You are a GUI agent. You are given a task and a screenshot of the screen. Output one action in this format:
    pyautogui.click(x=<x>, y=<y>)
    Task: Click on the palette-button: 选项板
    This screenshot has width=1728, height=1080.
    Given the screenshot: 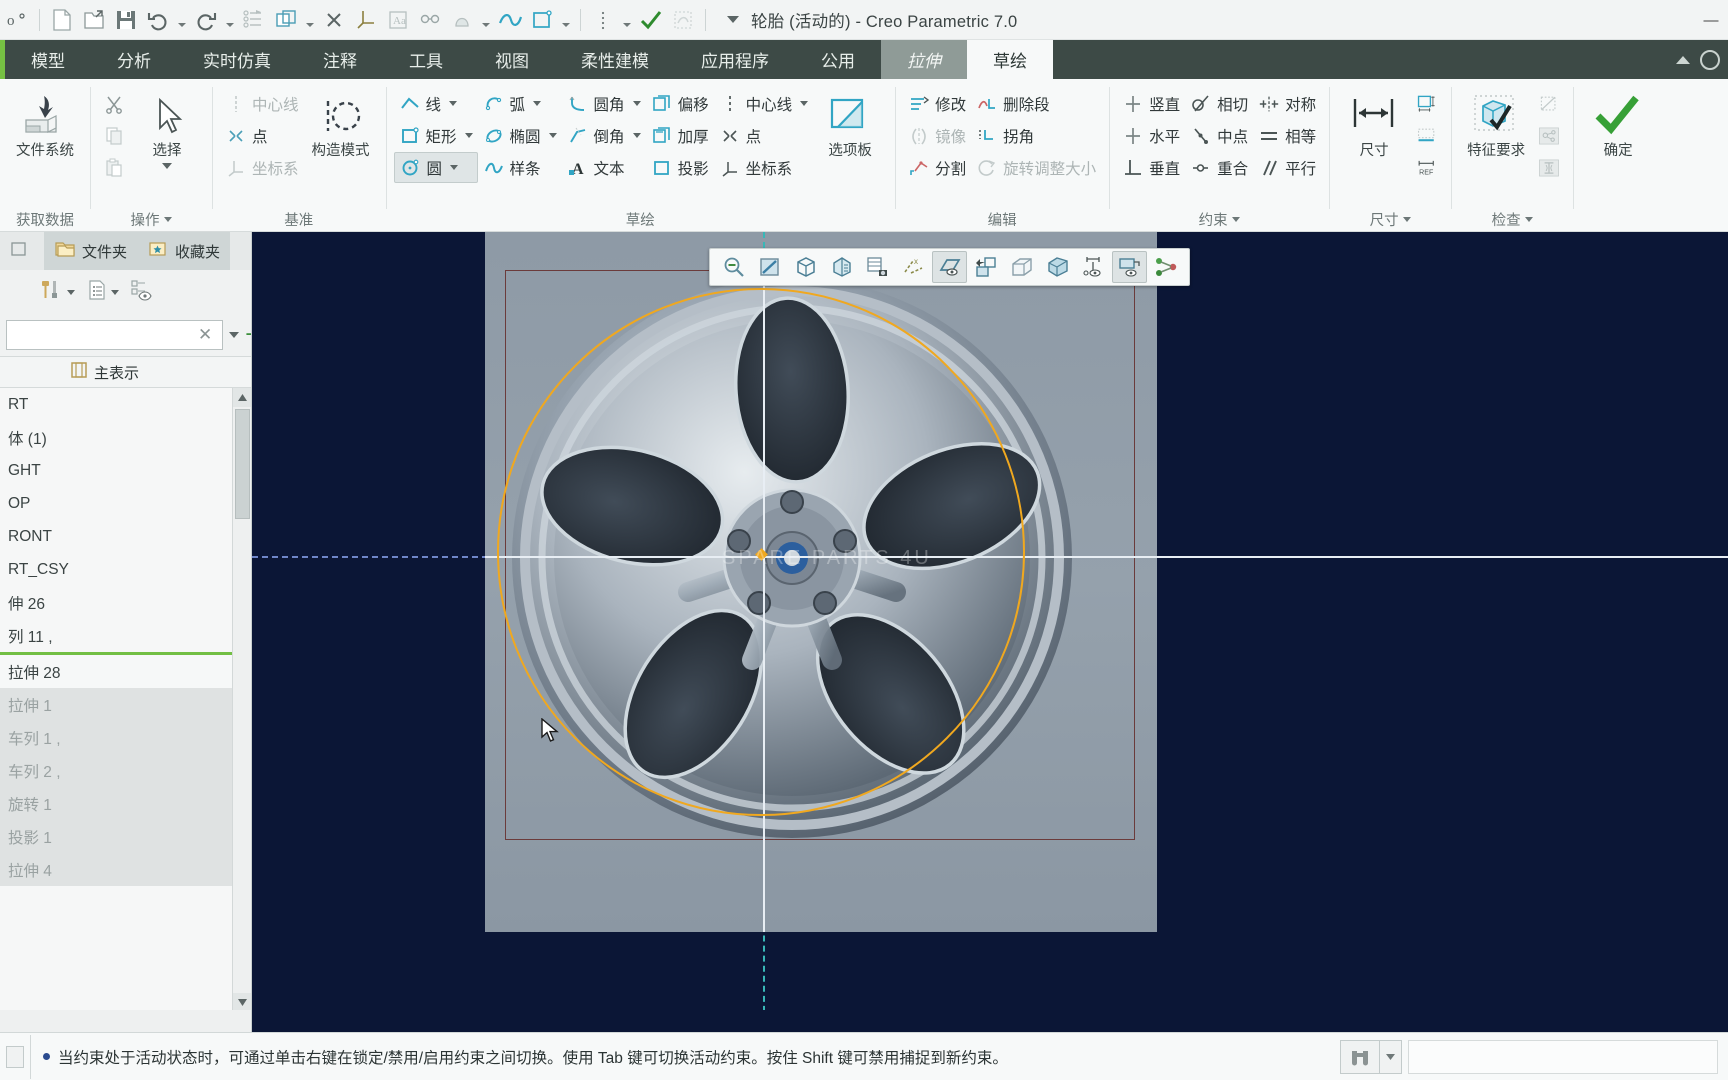 What is the action you would take?
    pyautogui.click(x=850, y=122)
    